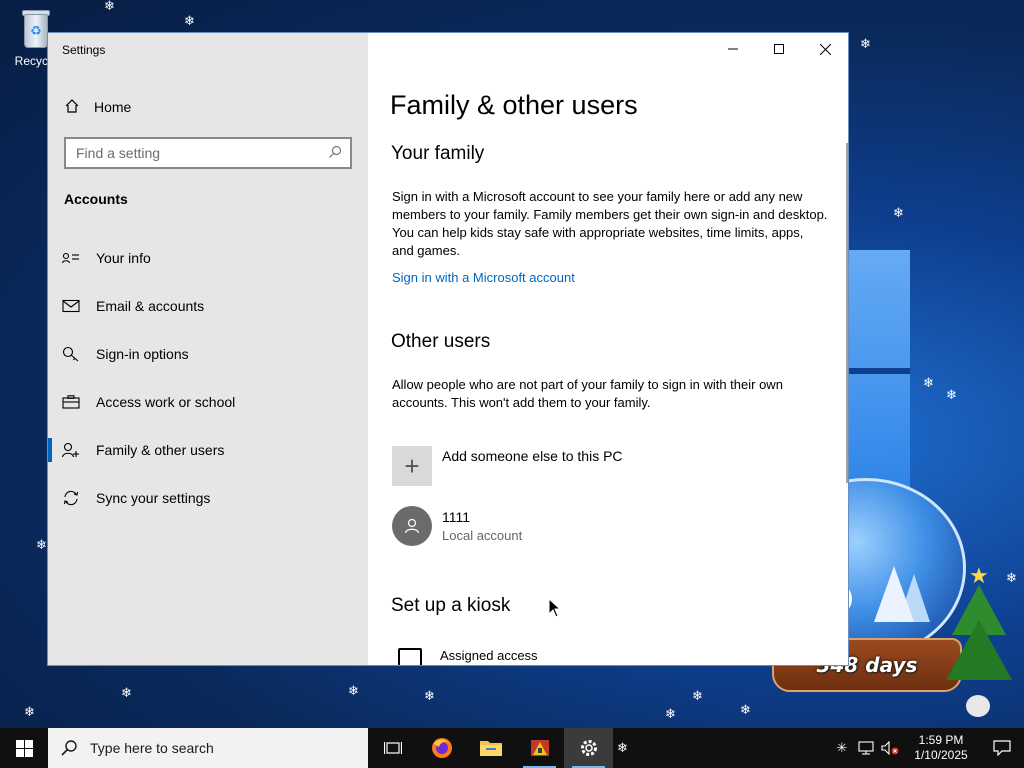 This screenshot has width=1024, height=768. I want to click on maximize-button, so click(779, 49).